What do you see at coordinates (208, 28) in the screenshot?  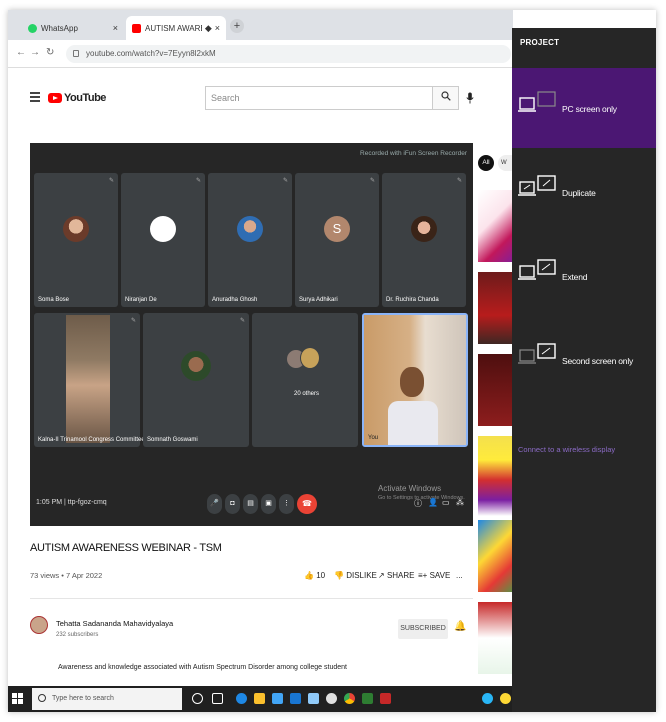 I see `audio-icon: ◆` at bounding box center [208, 28].